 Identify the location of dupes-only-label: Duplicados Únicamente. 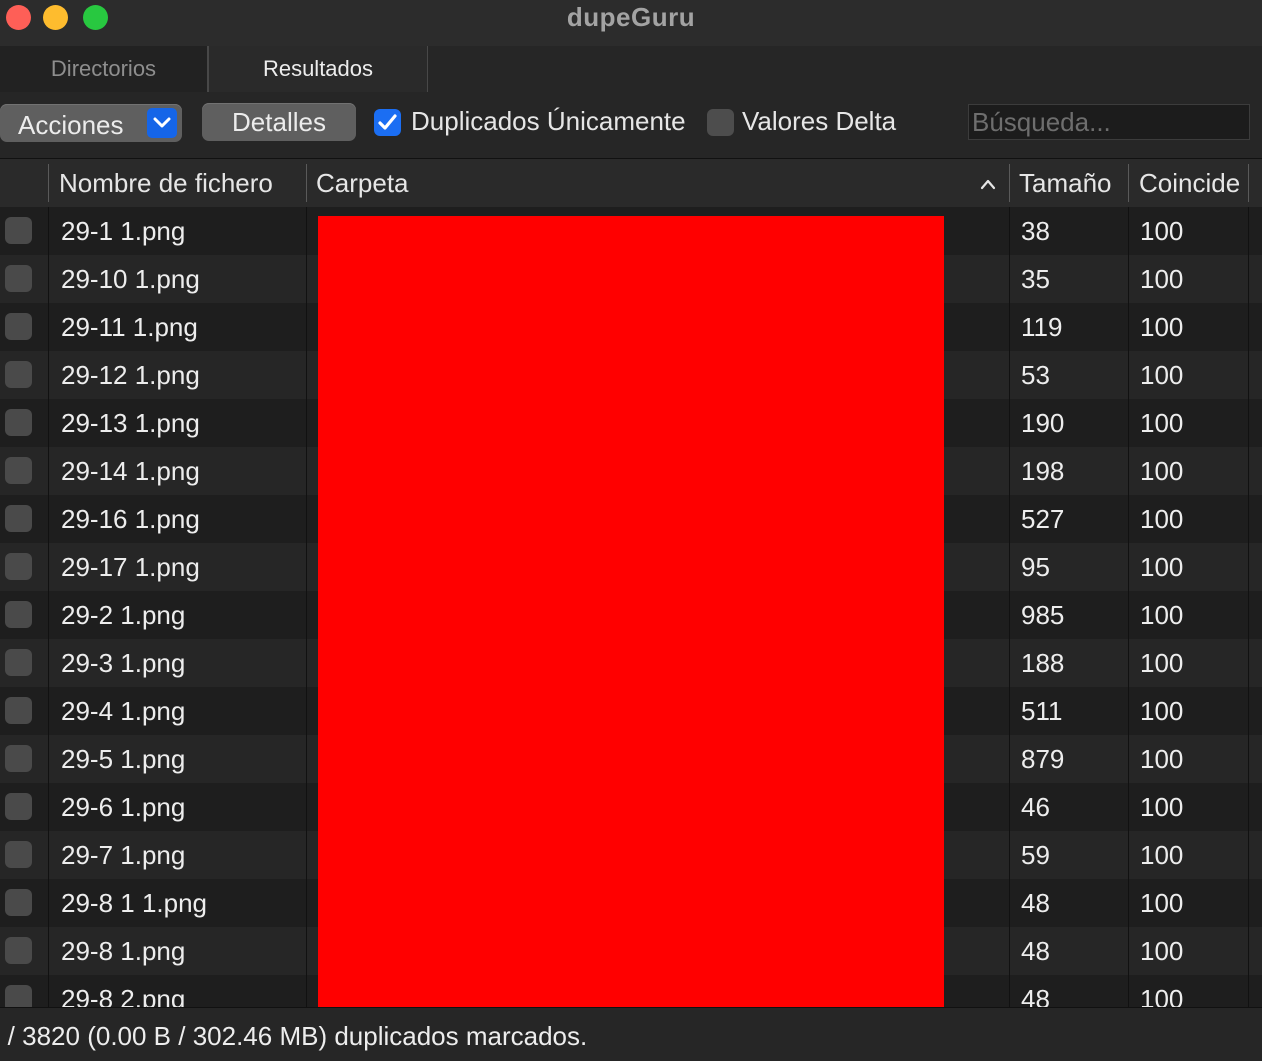
(548, 121).